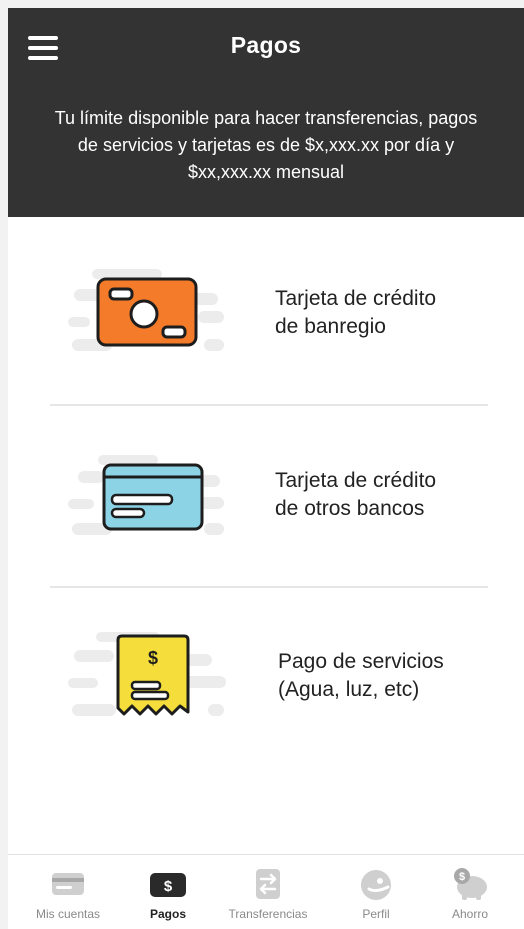 This screenshot has height=929, width=524. I want to click on dollar-icon: $, so click(168, 885).